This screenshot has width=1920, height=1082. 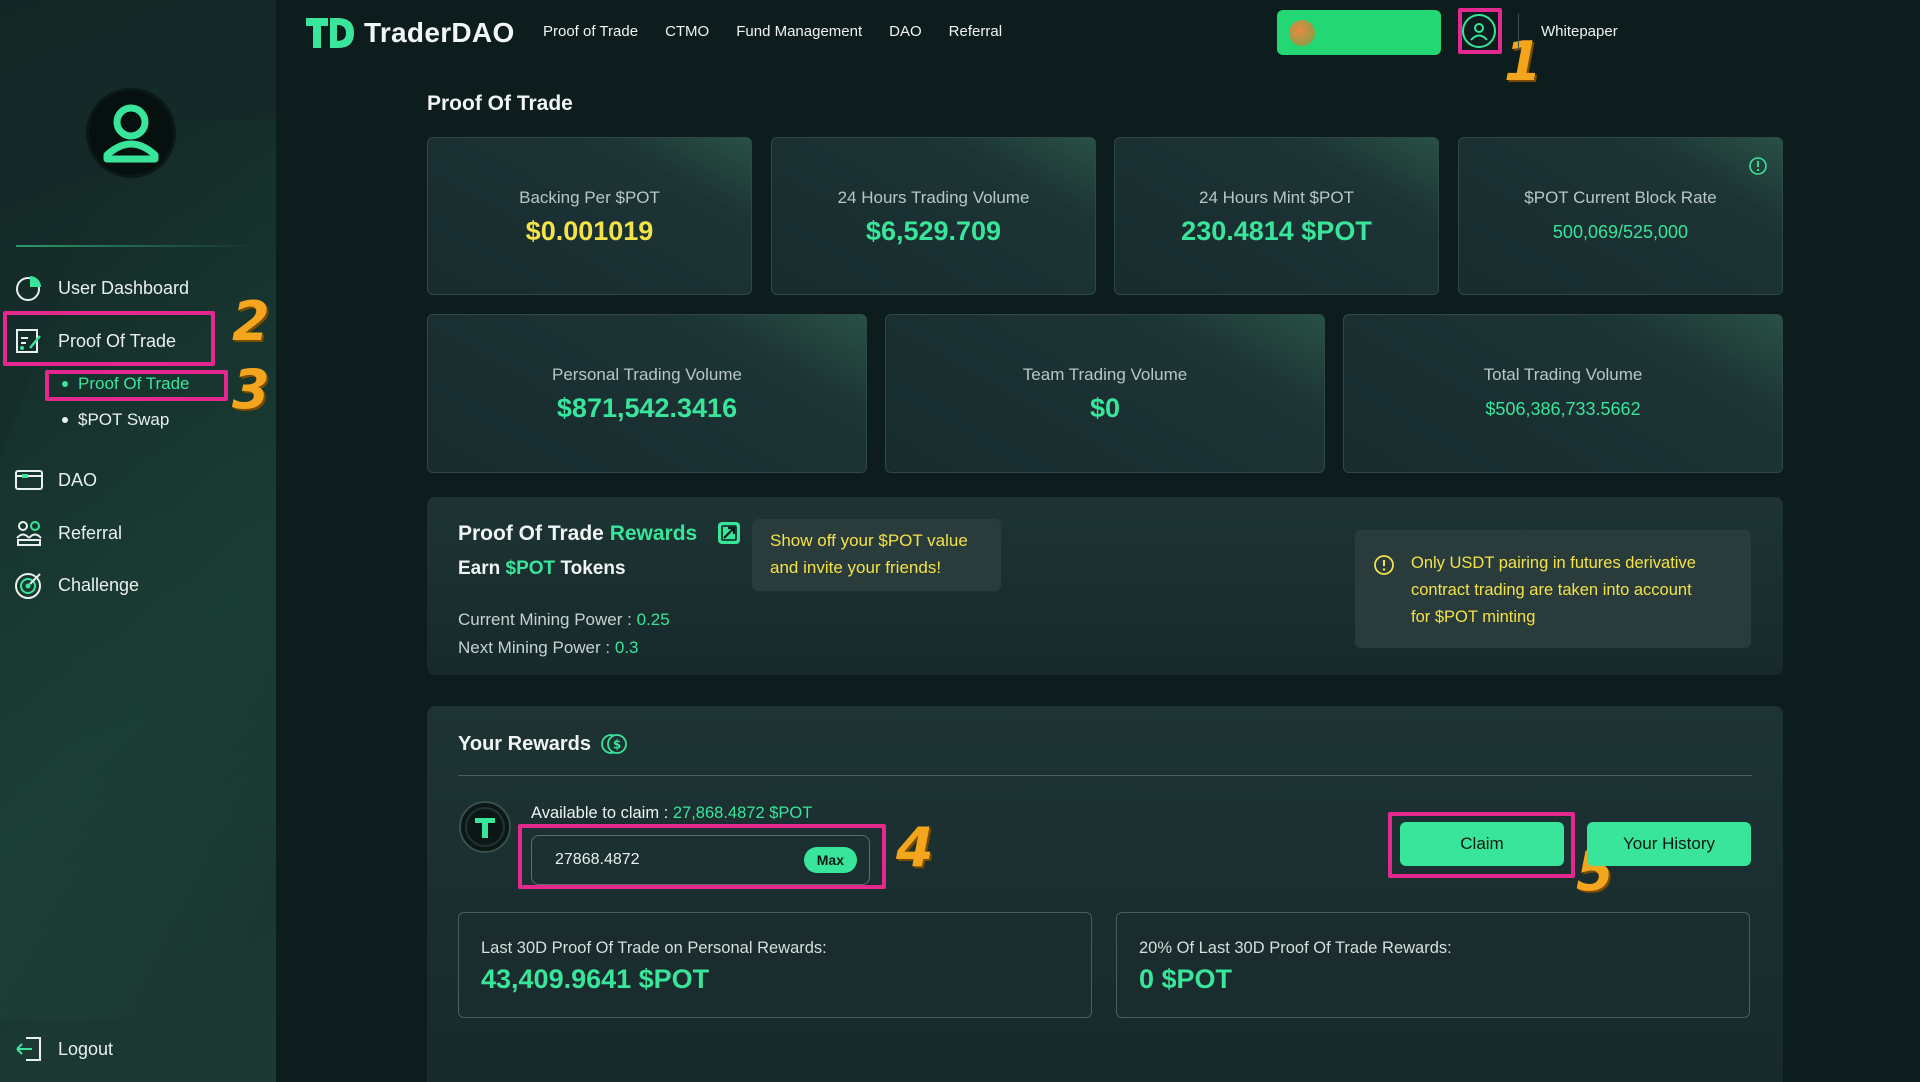 I want to click on sidebar-item-label: Proof Of Trade, so click(x=117, y=340).